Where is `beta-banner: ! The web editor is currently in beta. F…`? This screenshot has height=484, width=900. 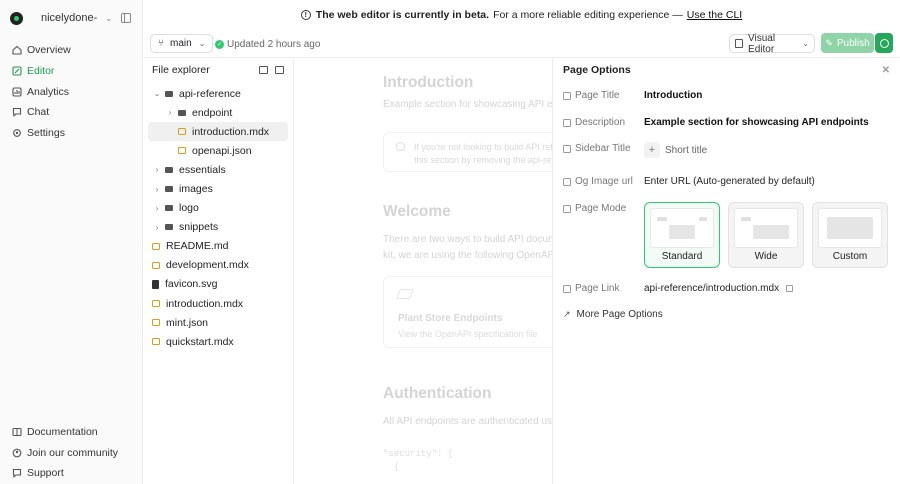 beta-banner: ! The web editor is currently in beta. F… is located at coordinates (521, 15).